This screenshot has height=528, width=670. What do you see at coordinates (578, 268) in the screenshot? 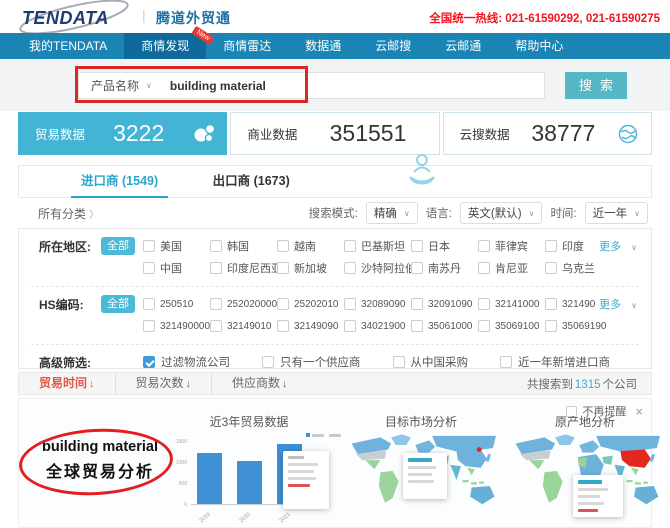
I see `region-checkbox: 乌克兰` at bounding box center [578, 268].